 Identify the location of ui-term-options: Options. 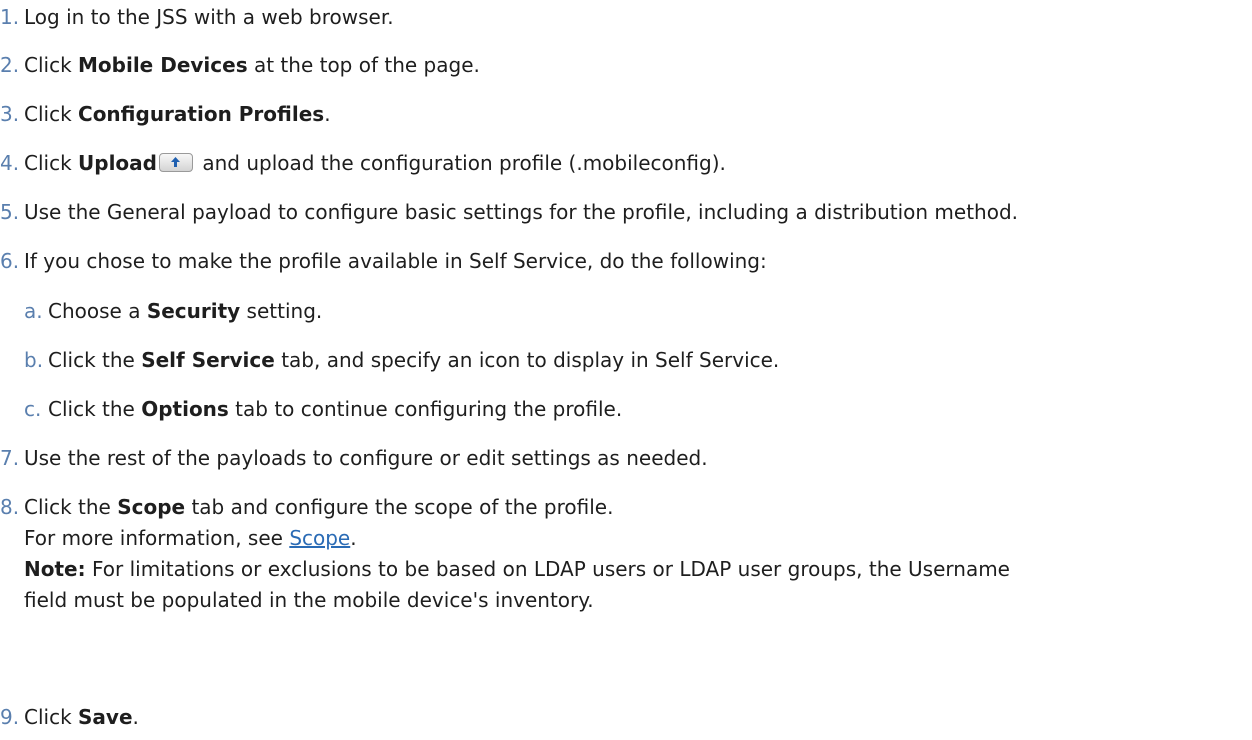
(185, 409).